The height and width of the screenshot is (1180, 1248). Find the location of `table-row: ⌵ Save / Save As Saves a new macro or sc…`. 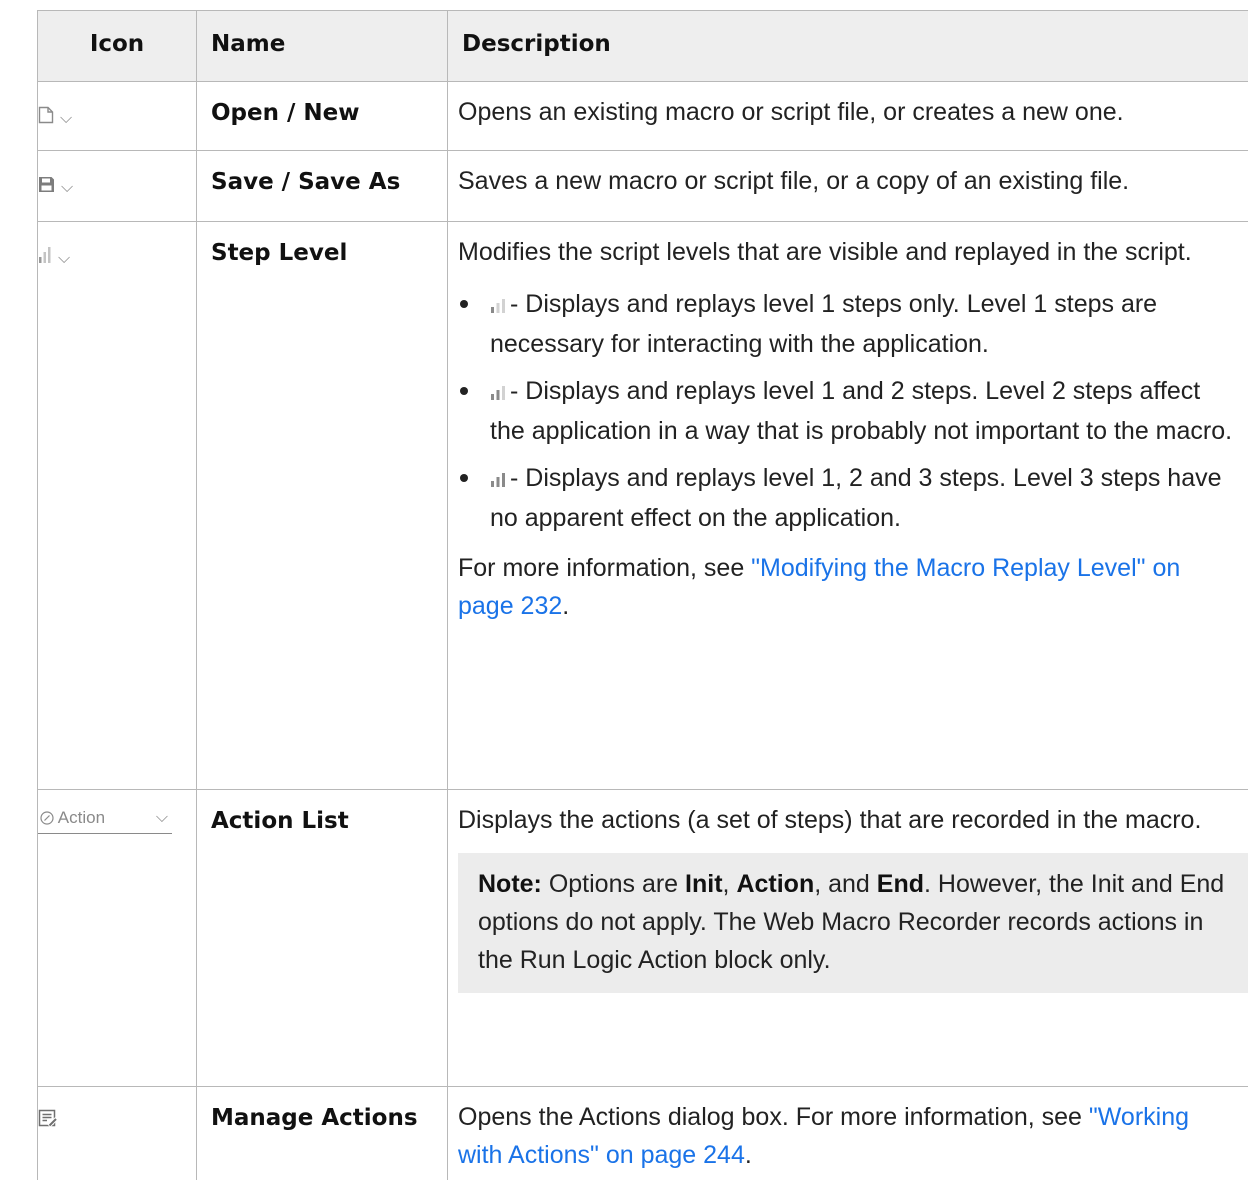

table-row: ⌵ Save / Save As Saves a new macro or sc… is located at coordinates (642, 186).